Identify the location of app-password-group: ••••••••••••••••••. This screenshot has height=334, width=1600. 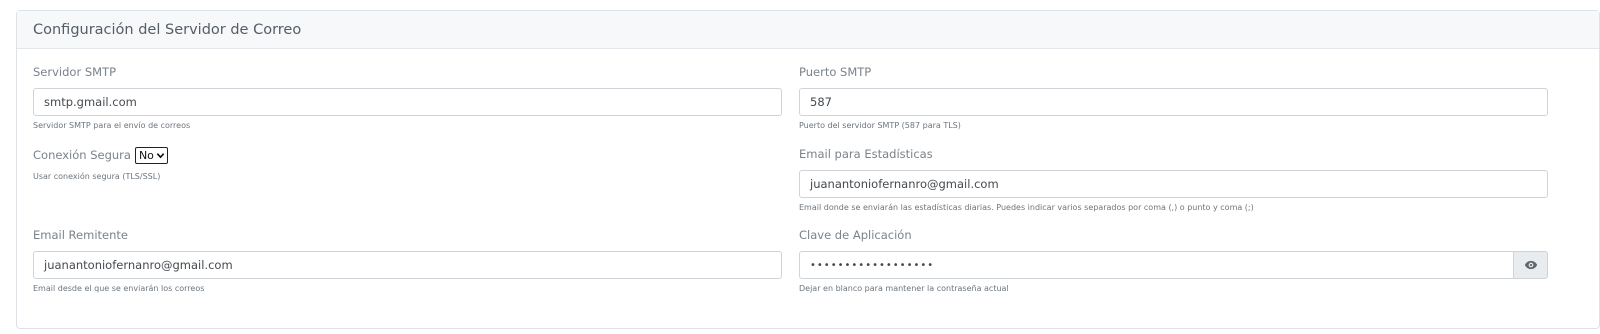
(1173, 265).